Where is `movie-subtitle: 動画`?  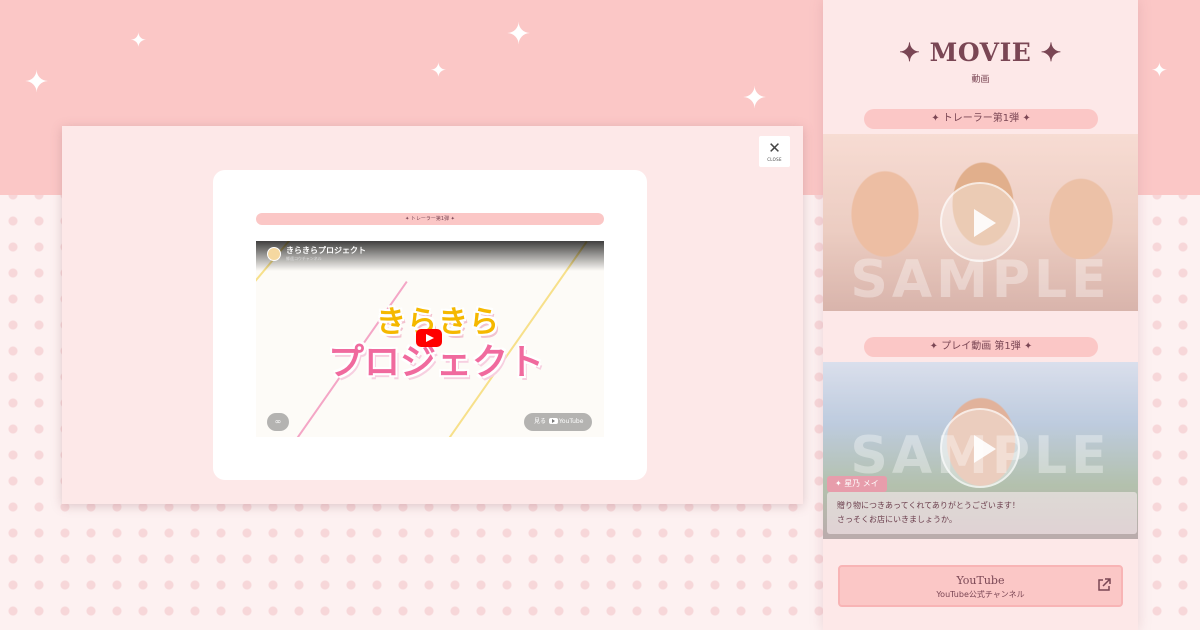
movie-subtitle: 動画 is located at coordinates (980, 80).